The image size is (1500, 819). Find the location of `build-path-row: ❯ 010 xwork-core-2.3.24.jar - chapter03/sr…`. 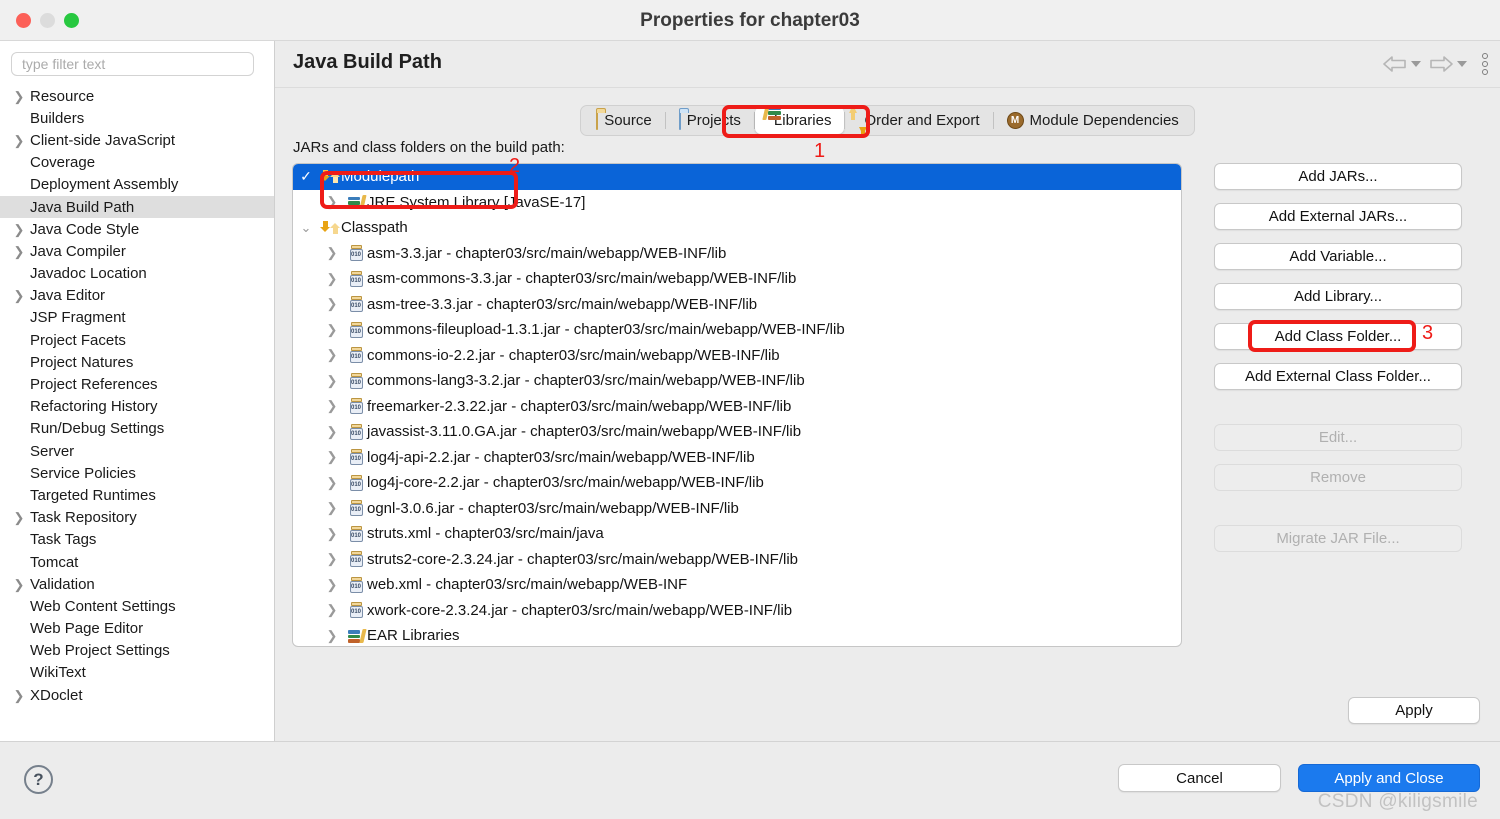

build-path-row: ❯ 010 xwork-core-2.3.24.jar - chapter03/sr… is located at coordinates (737, 611).